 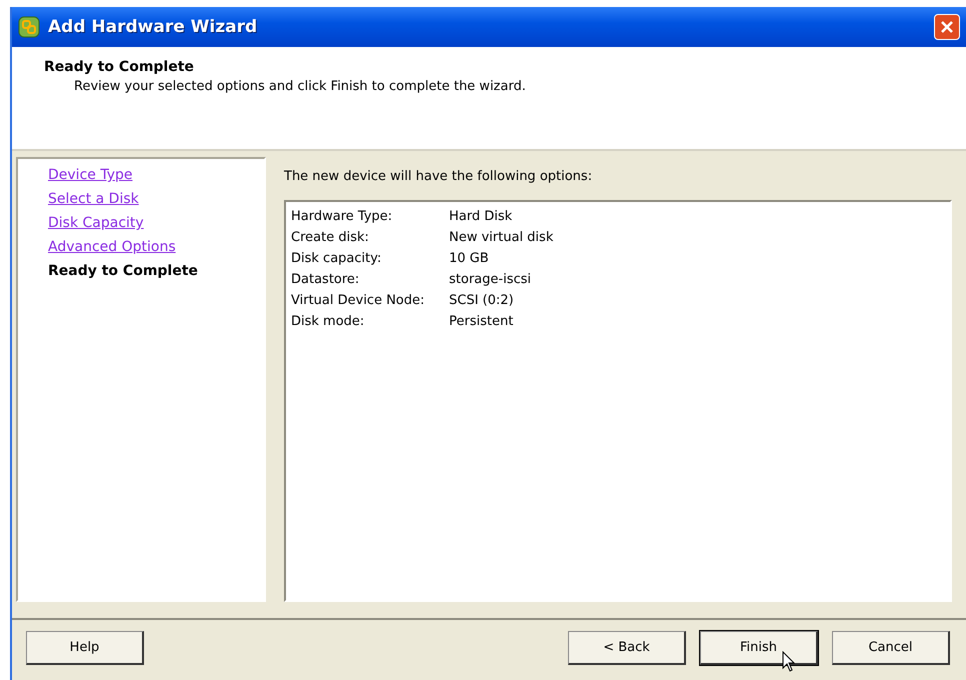 I want to click on current-step: Ready to Complete, so click(x=141, y=271).